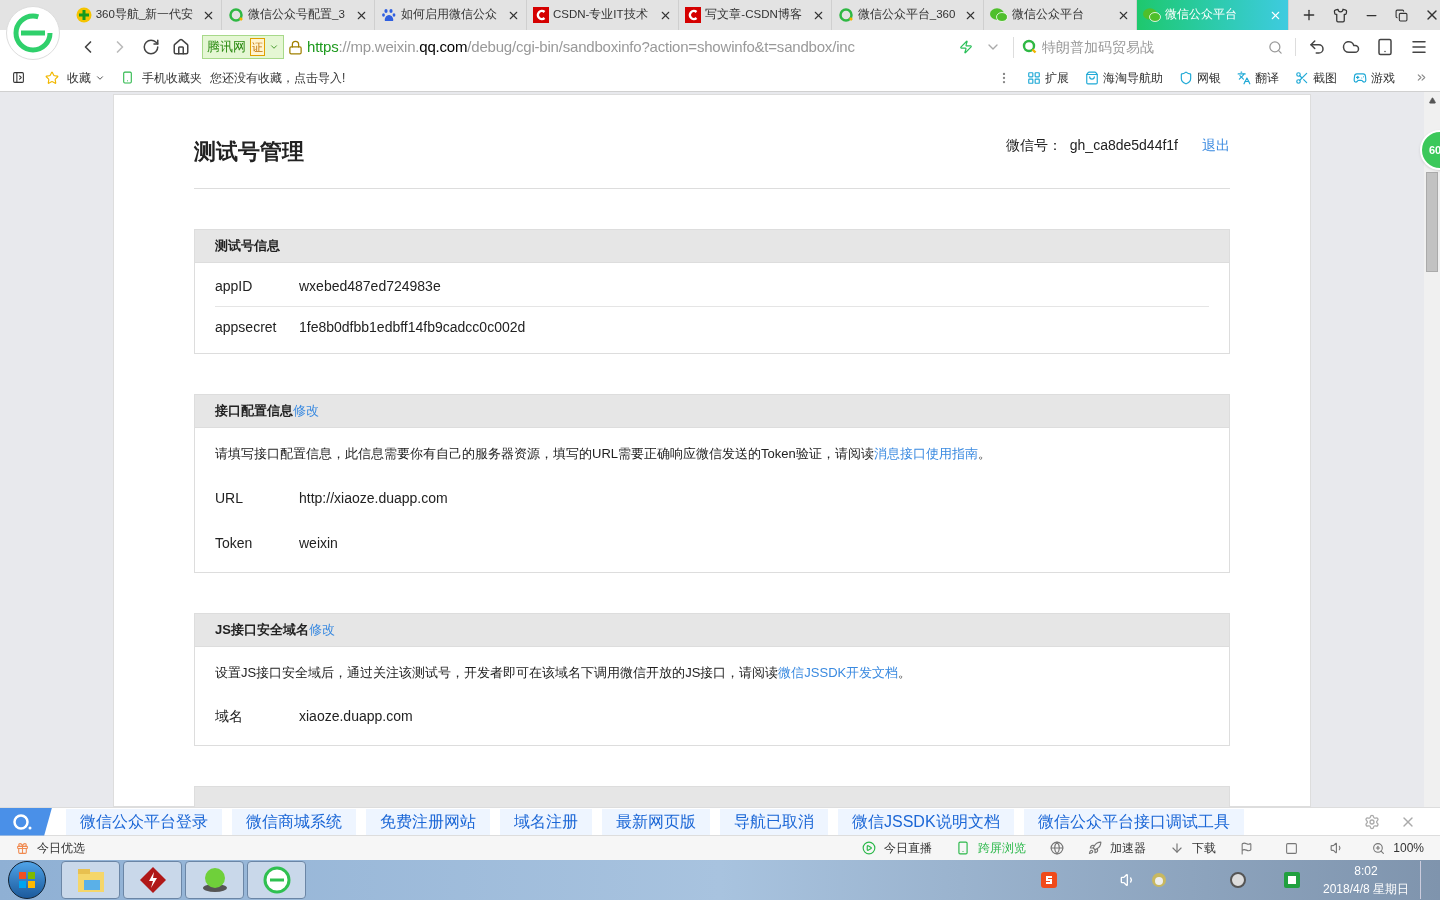 The image size is (1440, 900). Describe the element at coordinates (1360, 77) in the screenshot. I see `gamepad-icon` at that location.